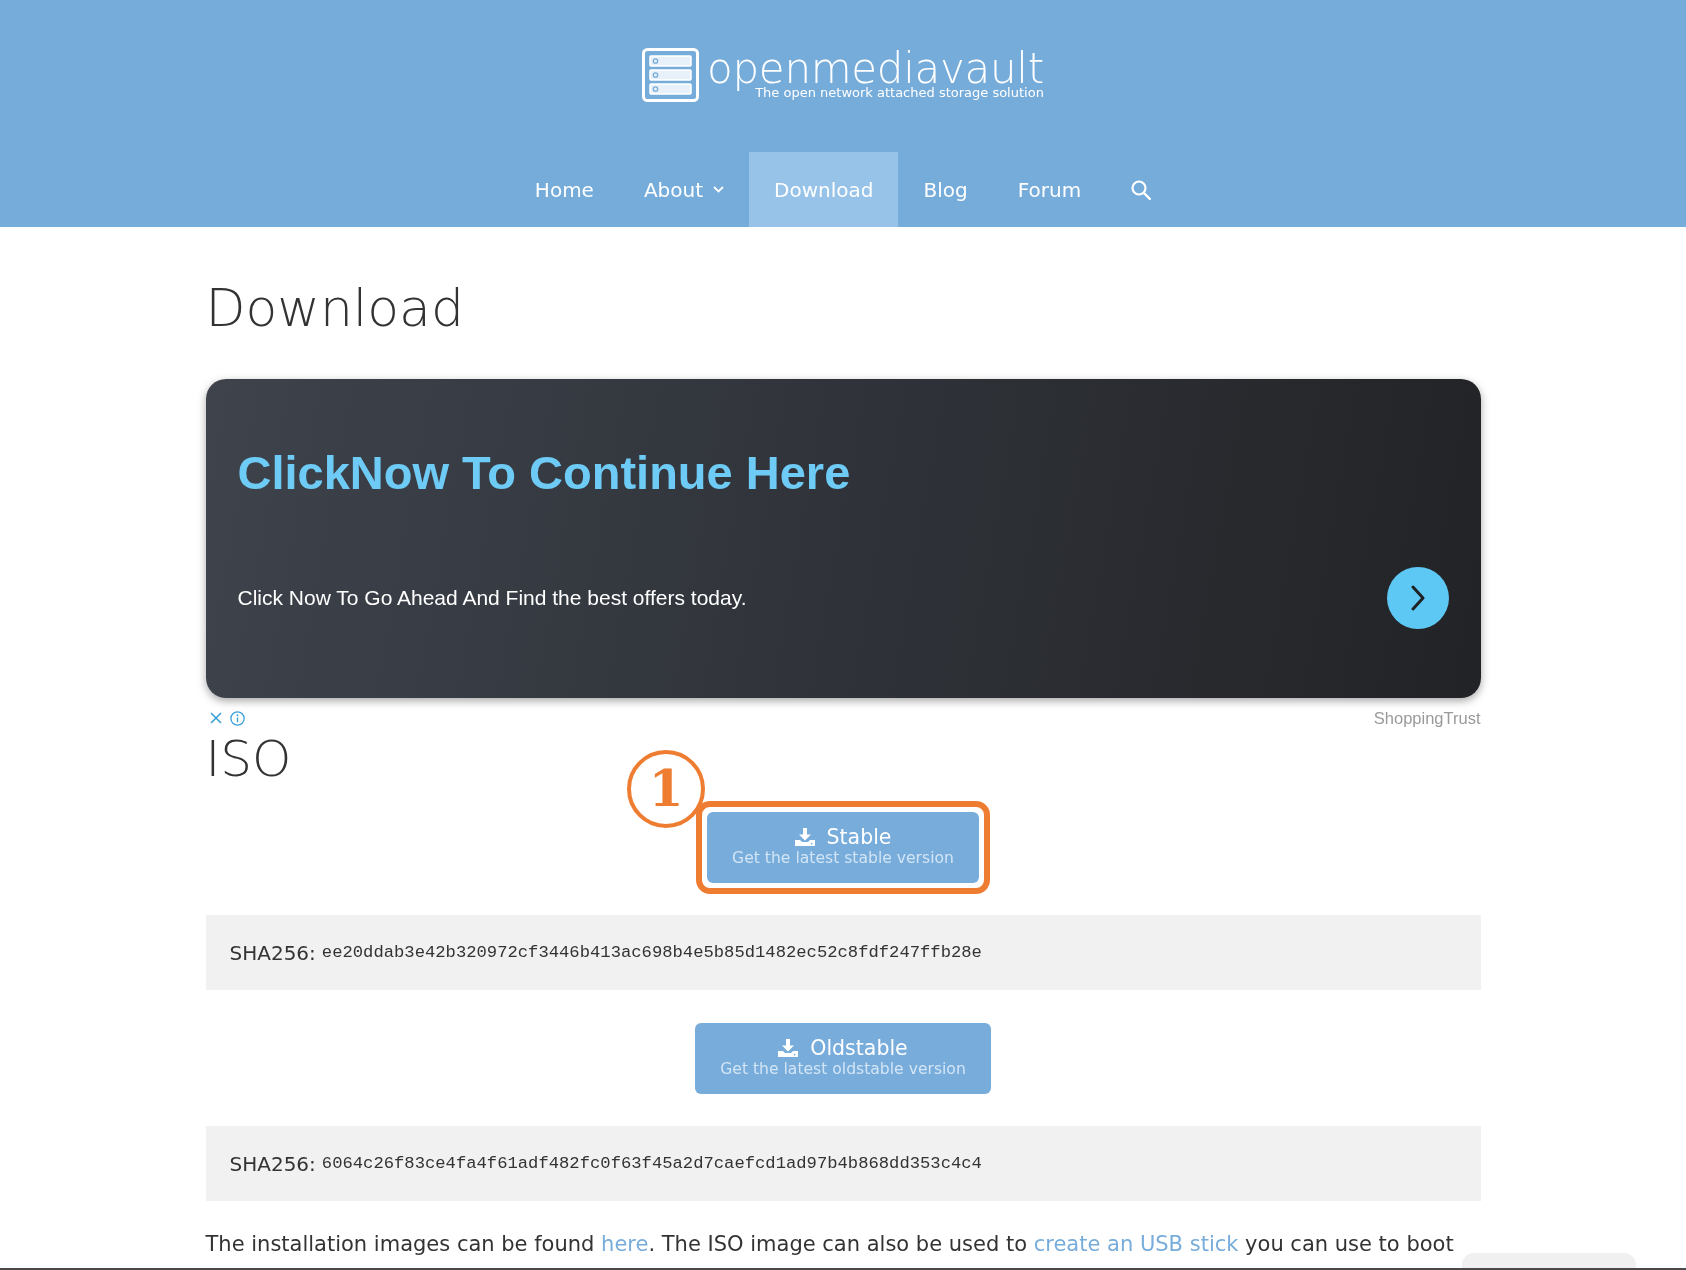 This screenshot has height=1270, width=1686. What do you see at coordinates (564, 189) in the screenshot?
I see `nav-link: Home` at bounding box center [564, 189].